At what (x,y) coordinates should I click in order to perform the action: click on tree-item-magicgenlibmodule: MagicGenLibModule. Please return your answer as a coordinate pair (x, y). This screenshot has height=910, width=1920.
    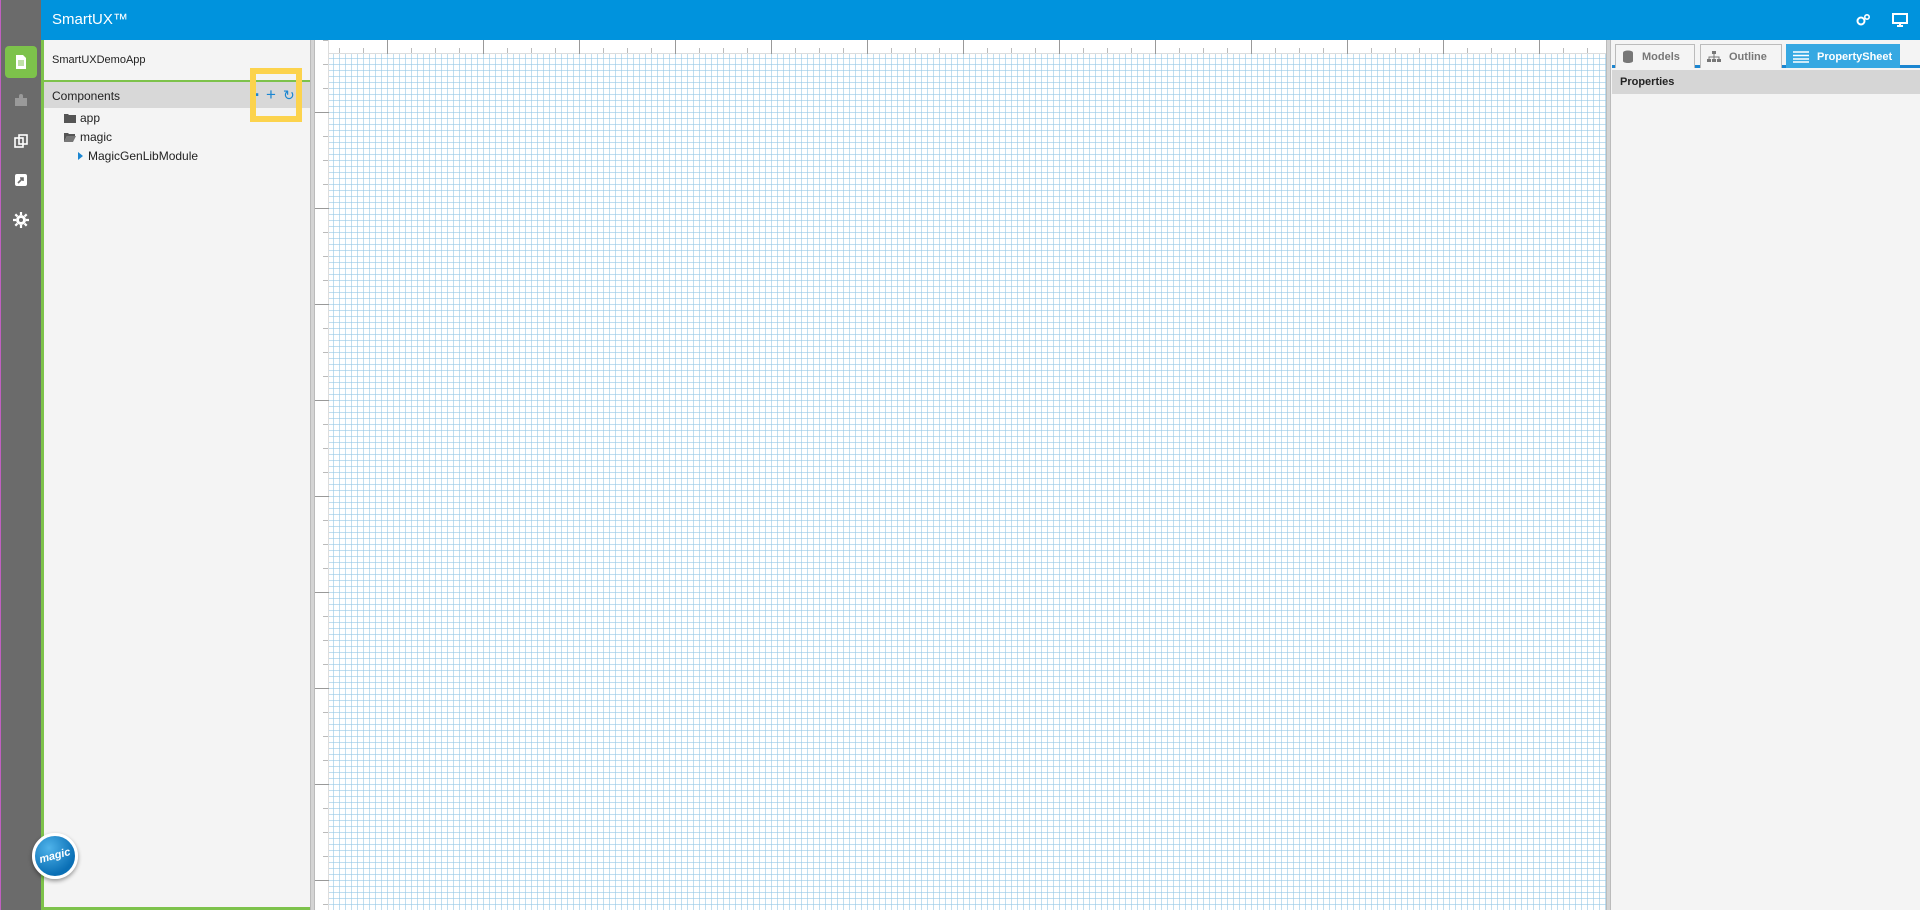
    Looking at the image, I should click on (138, 156).